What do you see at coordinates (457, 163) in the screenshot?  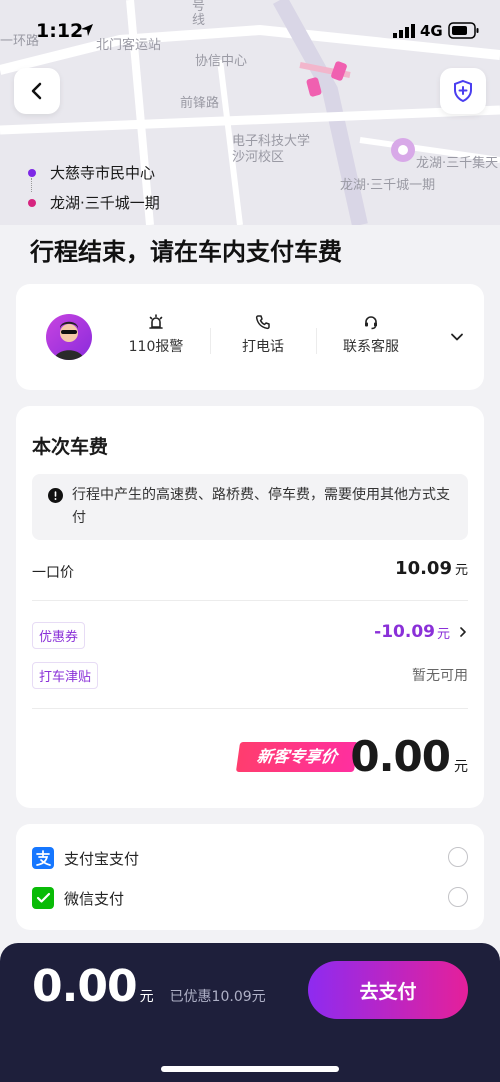 I see `map-label: 龙湖·三千集天` at bounding box center [457, 163].